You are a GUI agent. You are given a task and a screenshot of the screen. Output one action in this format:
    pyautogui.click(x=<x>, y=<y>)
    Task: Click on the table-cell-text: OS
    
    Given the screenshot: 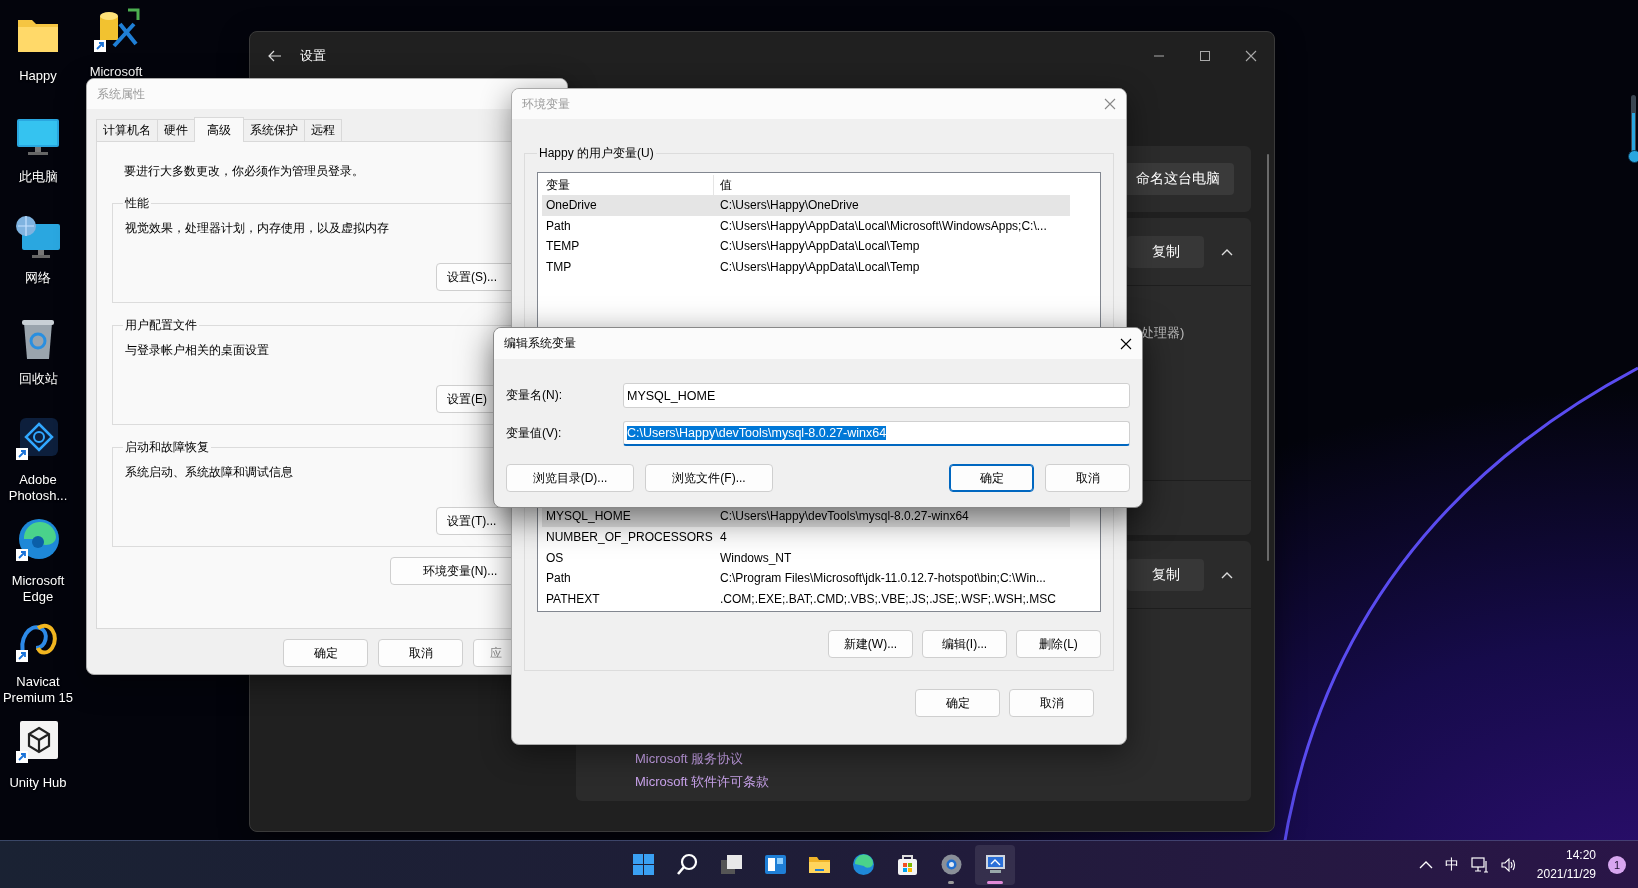 What is the action you would take?
    pyautogui.click(x=555, y=557)
    